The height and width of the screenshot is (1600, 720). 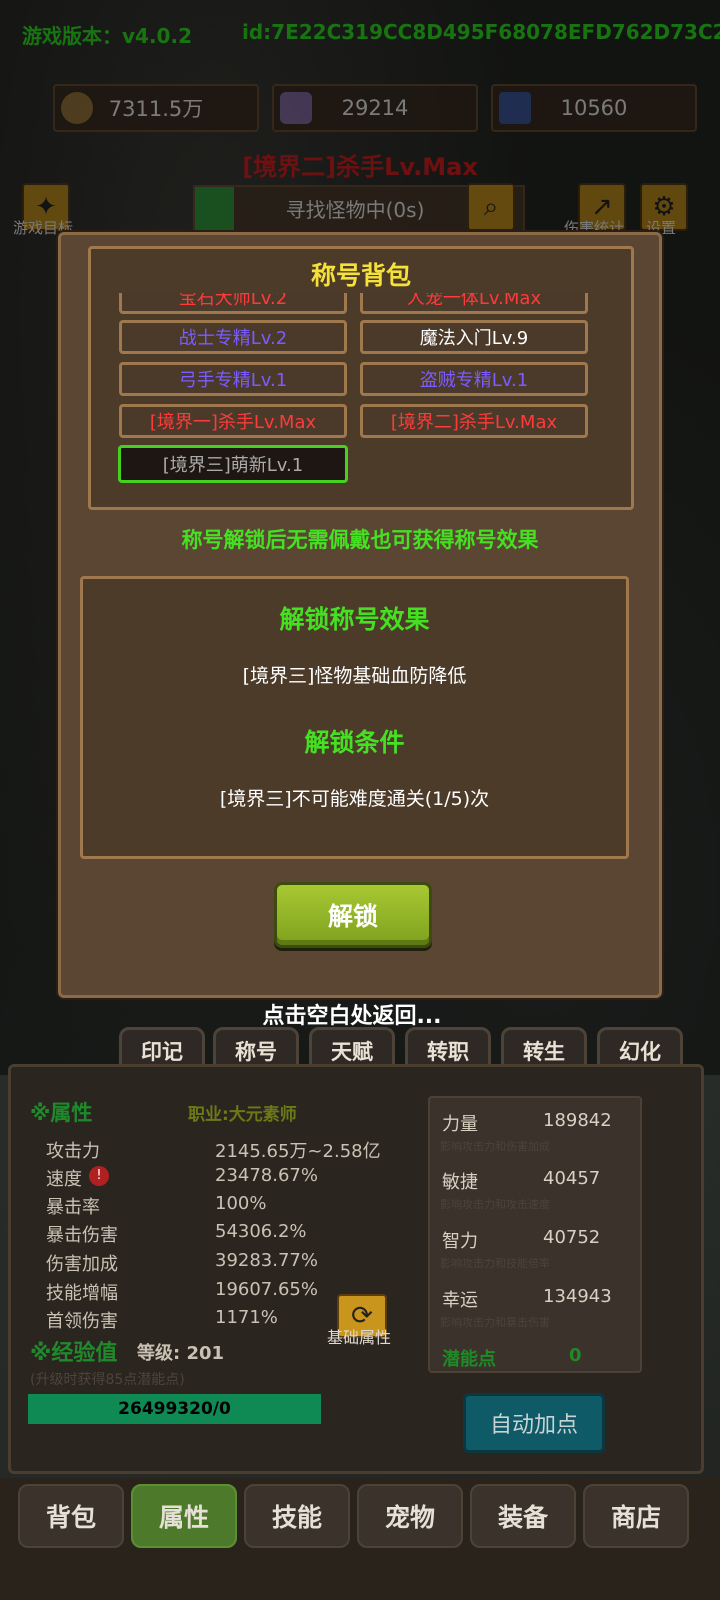 What do you see at coordinates (460, 1182) in the screenshot?
I see `core-stat-label: 敏捷` at bounding box center [460, 1182].